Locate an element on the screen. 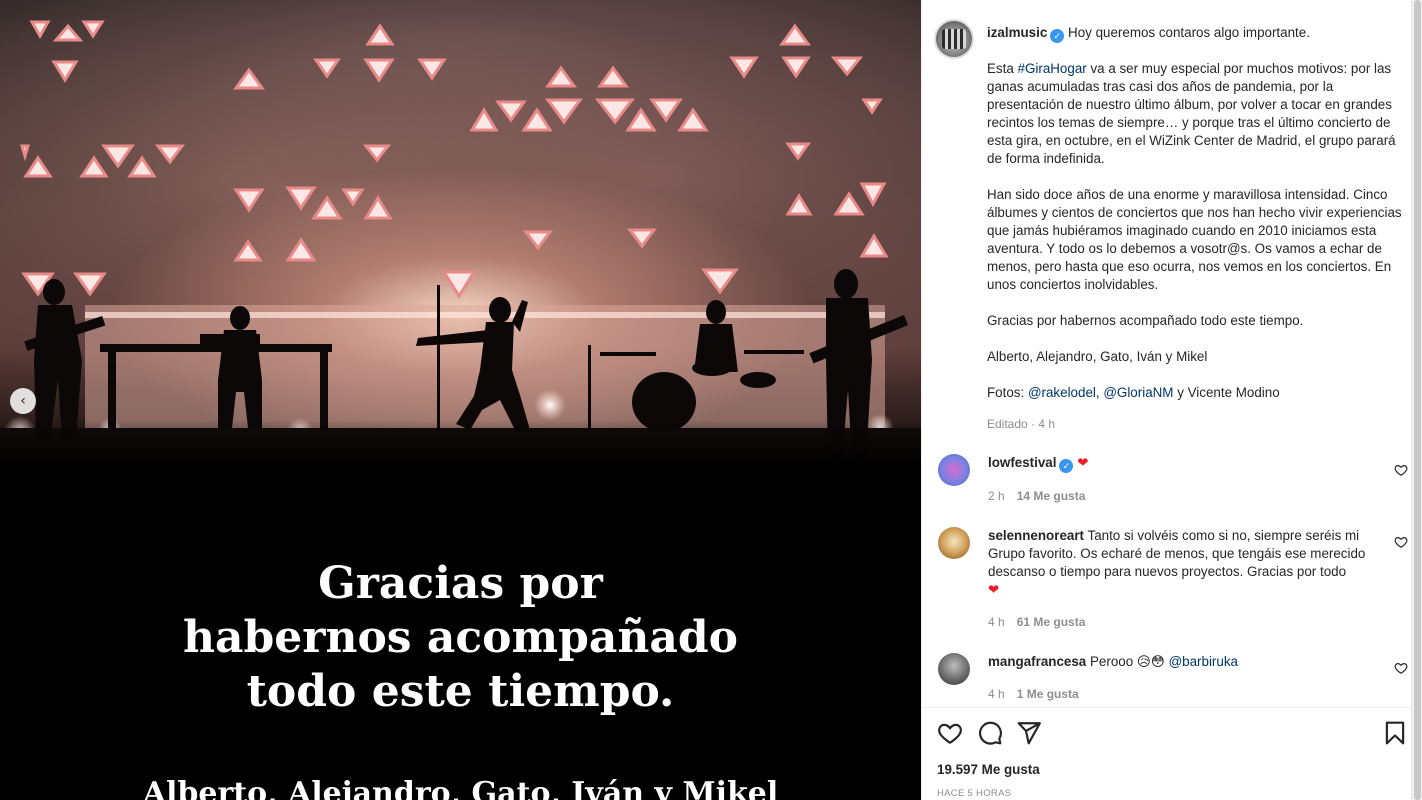 This screenshot has height=800, width=1422. sad-emoji-icon: 😥 is located at coordinates (1143, 661).